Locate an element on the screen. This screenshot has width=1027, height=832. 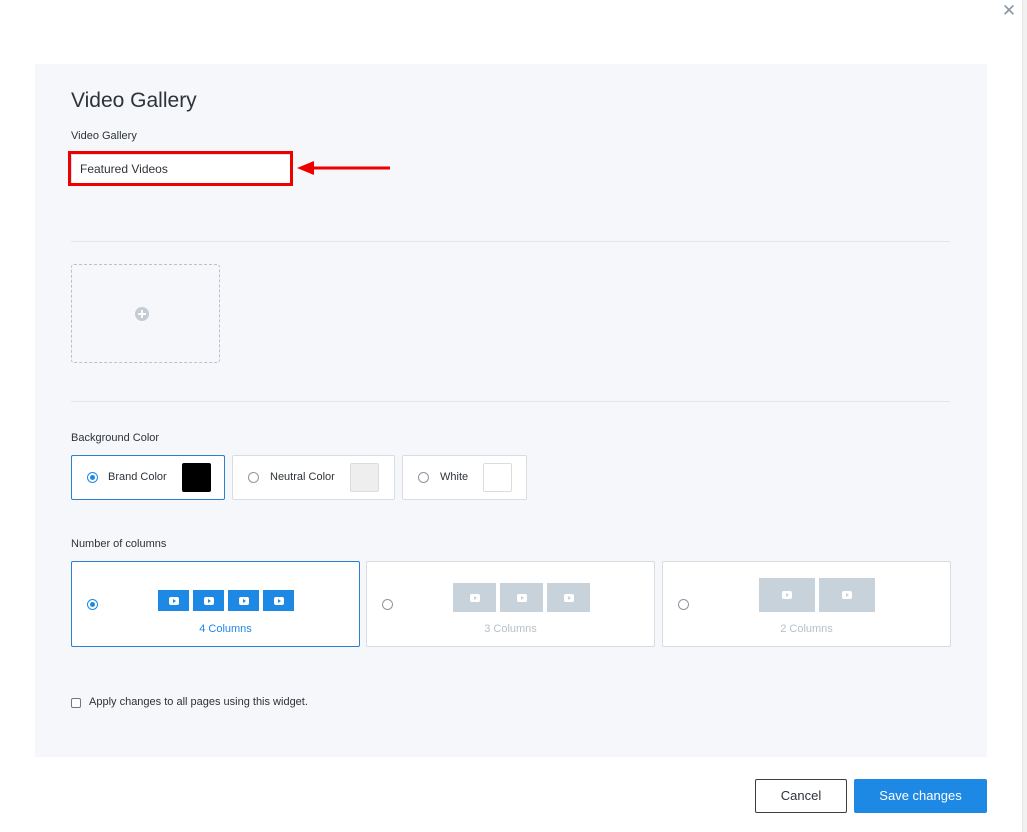
columns-option-2: 2 Columns is located at coordinates (806, 604).